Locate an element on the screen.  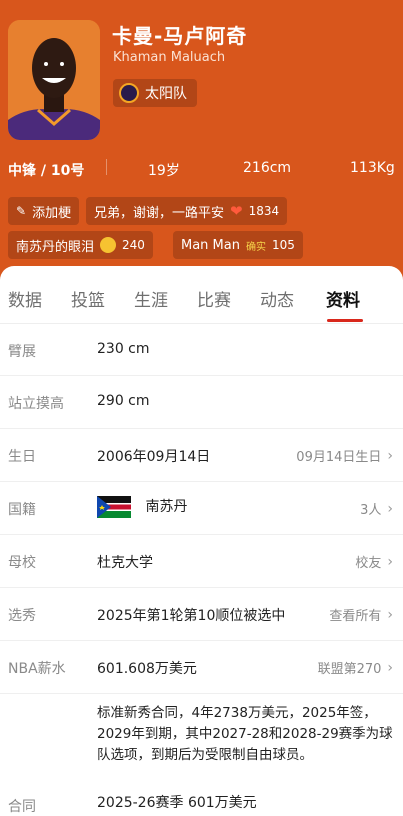
row-draft: 选秀 2025年第1轮第10顺位被选中 查看所有 › is located at coordinates (201, 614).